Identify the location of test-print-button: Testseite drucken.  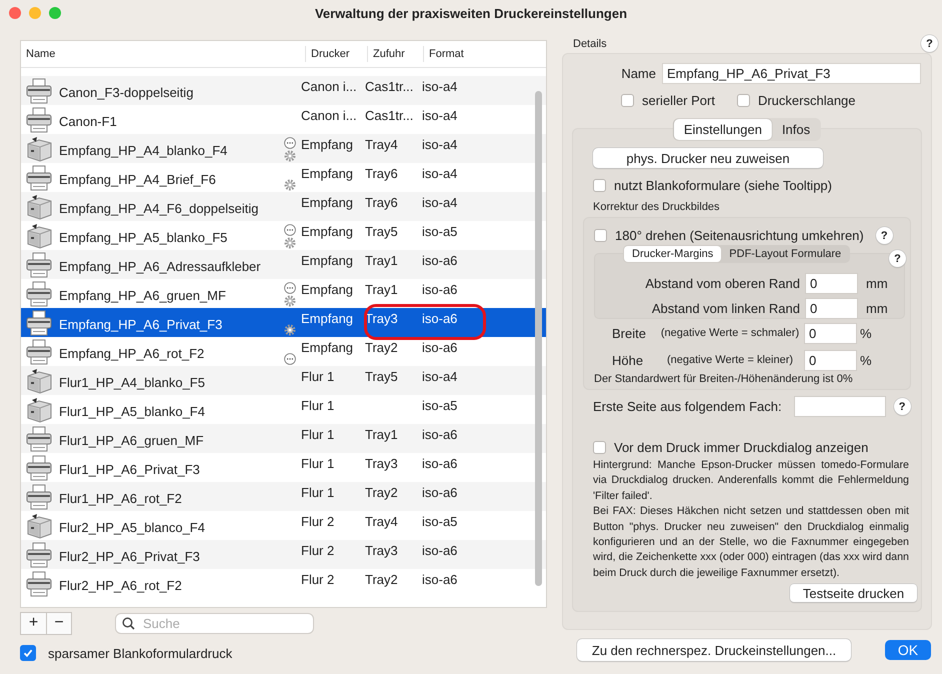
(853, 593).